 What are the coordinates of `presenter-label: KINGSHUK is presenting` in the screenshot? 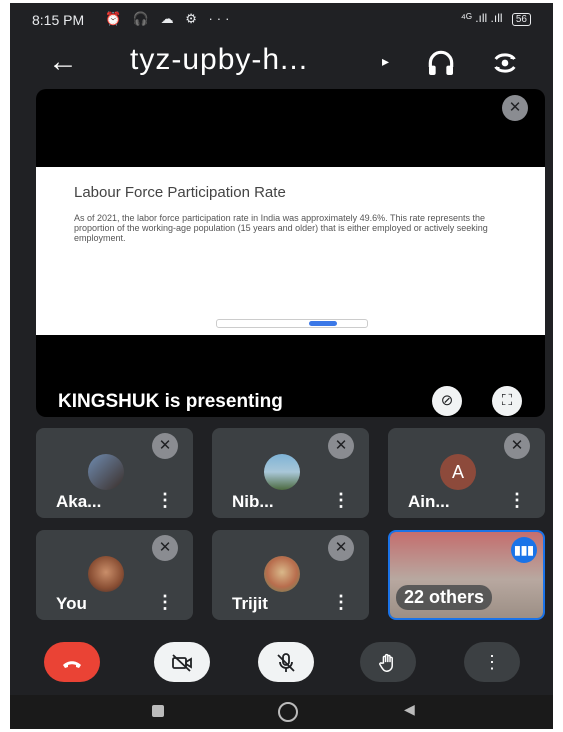 It's located at (170, 401).